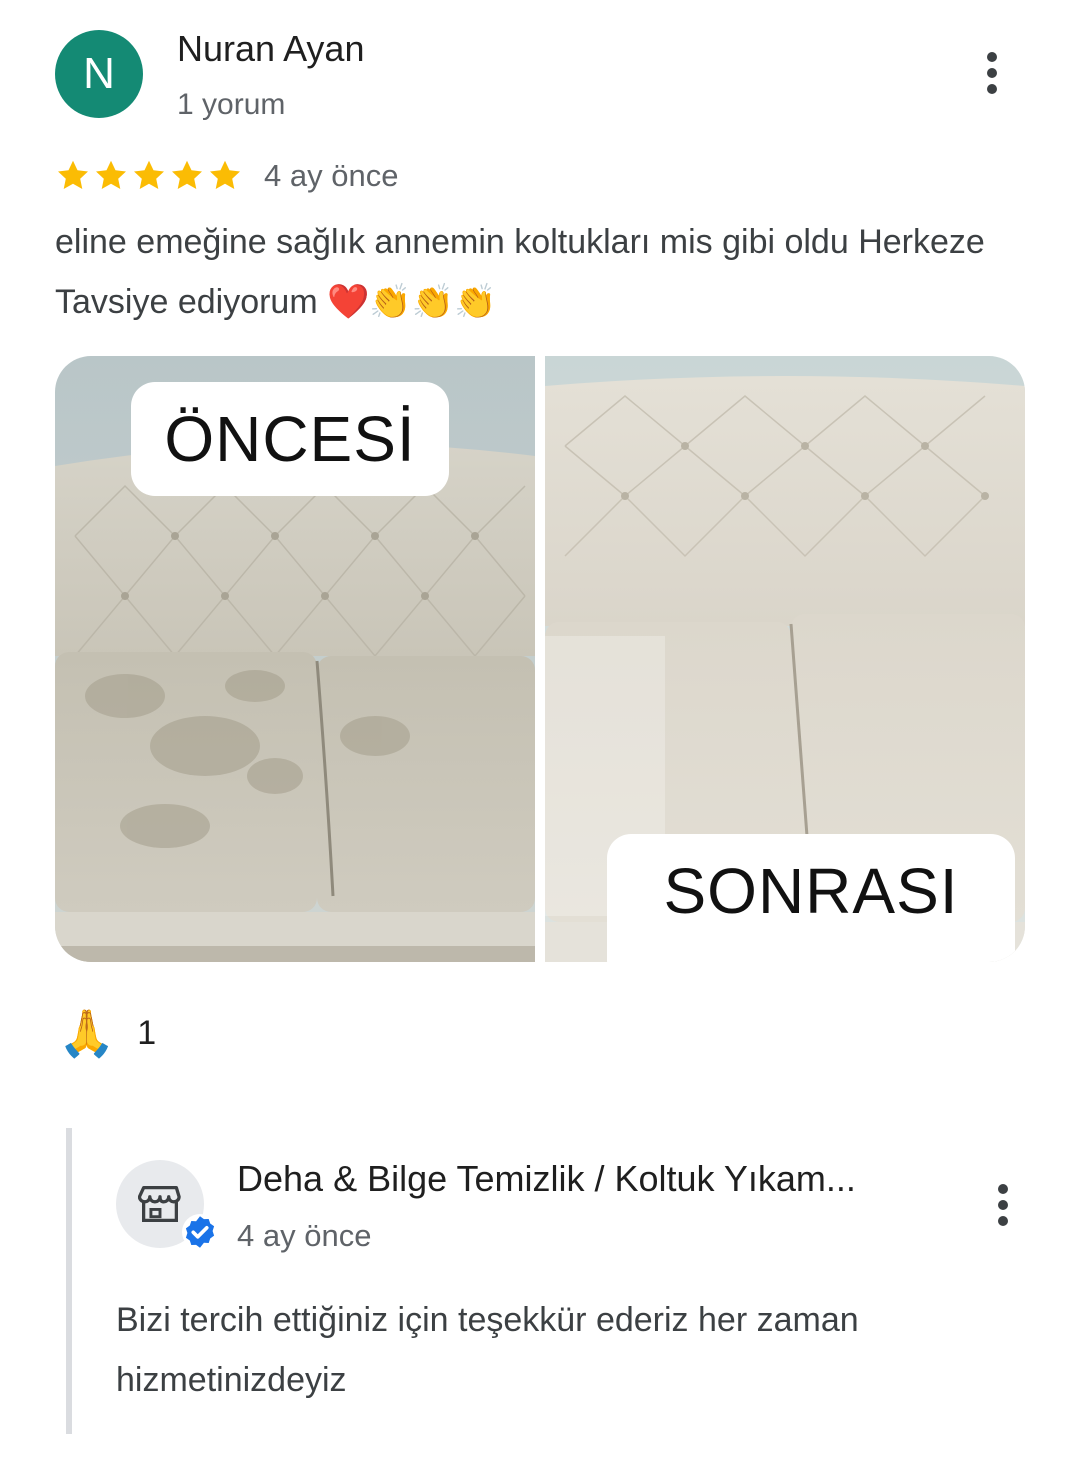 The width and height of the screenshot is (1080, 1460). Describe the element at coordinates (159, 1204) in the screenshot. I see `store-icon` at that location.